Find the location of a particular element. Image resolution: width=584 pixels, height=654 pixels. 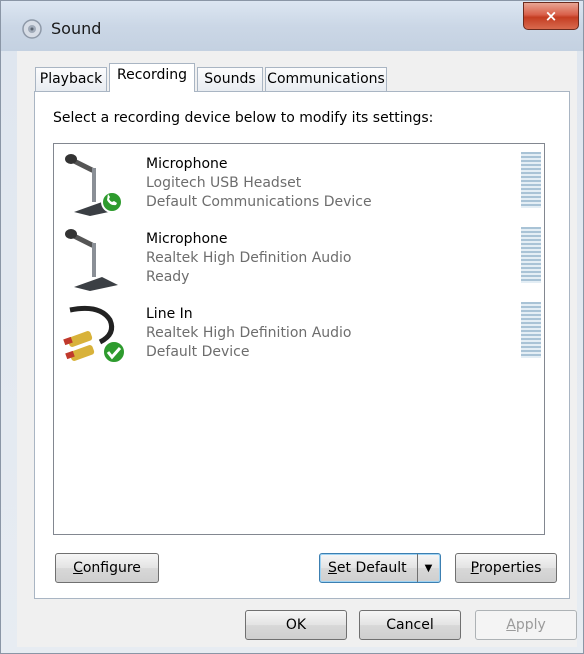

chevron-down-icon: ▼ is located at coordinates (428, 568).